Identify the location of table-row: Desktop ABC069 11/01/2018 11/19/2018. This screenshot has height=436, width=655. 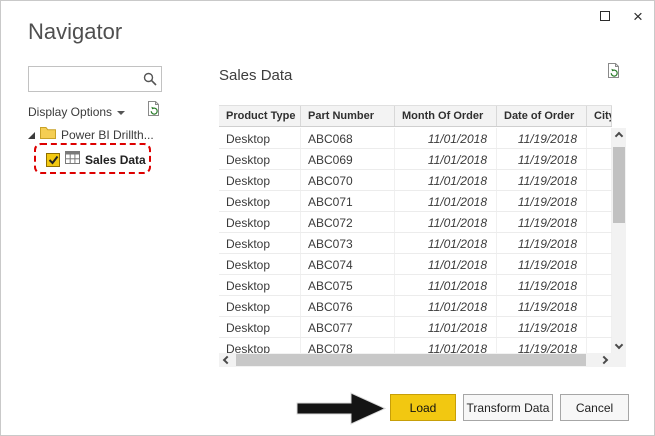
(415, 159).